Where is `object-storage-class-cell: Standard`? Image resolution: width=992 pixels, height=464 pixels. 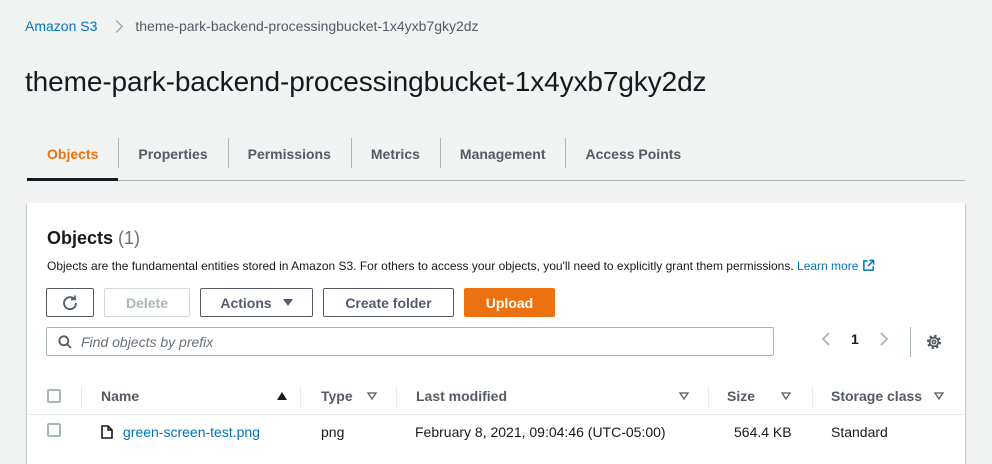
object-storage-class-cell: Standard is located at coordinates (859, 431).